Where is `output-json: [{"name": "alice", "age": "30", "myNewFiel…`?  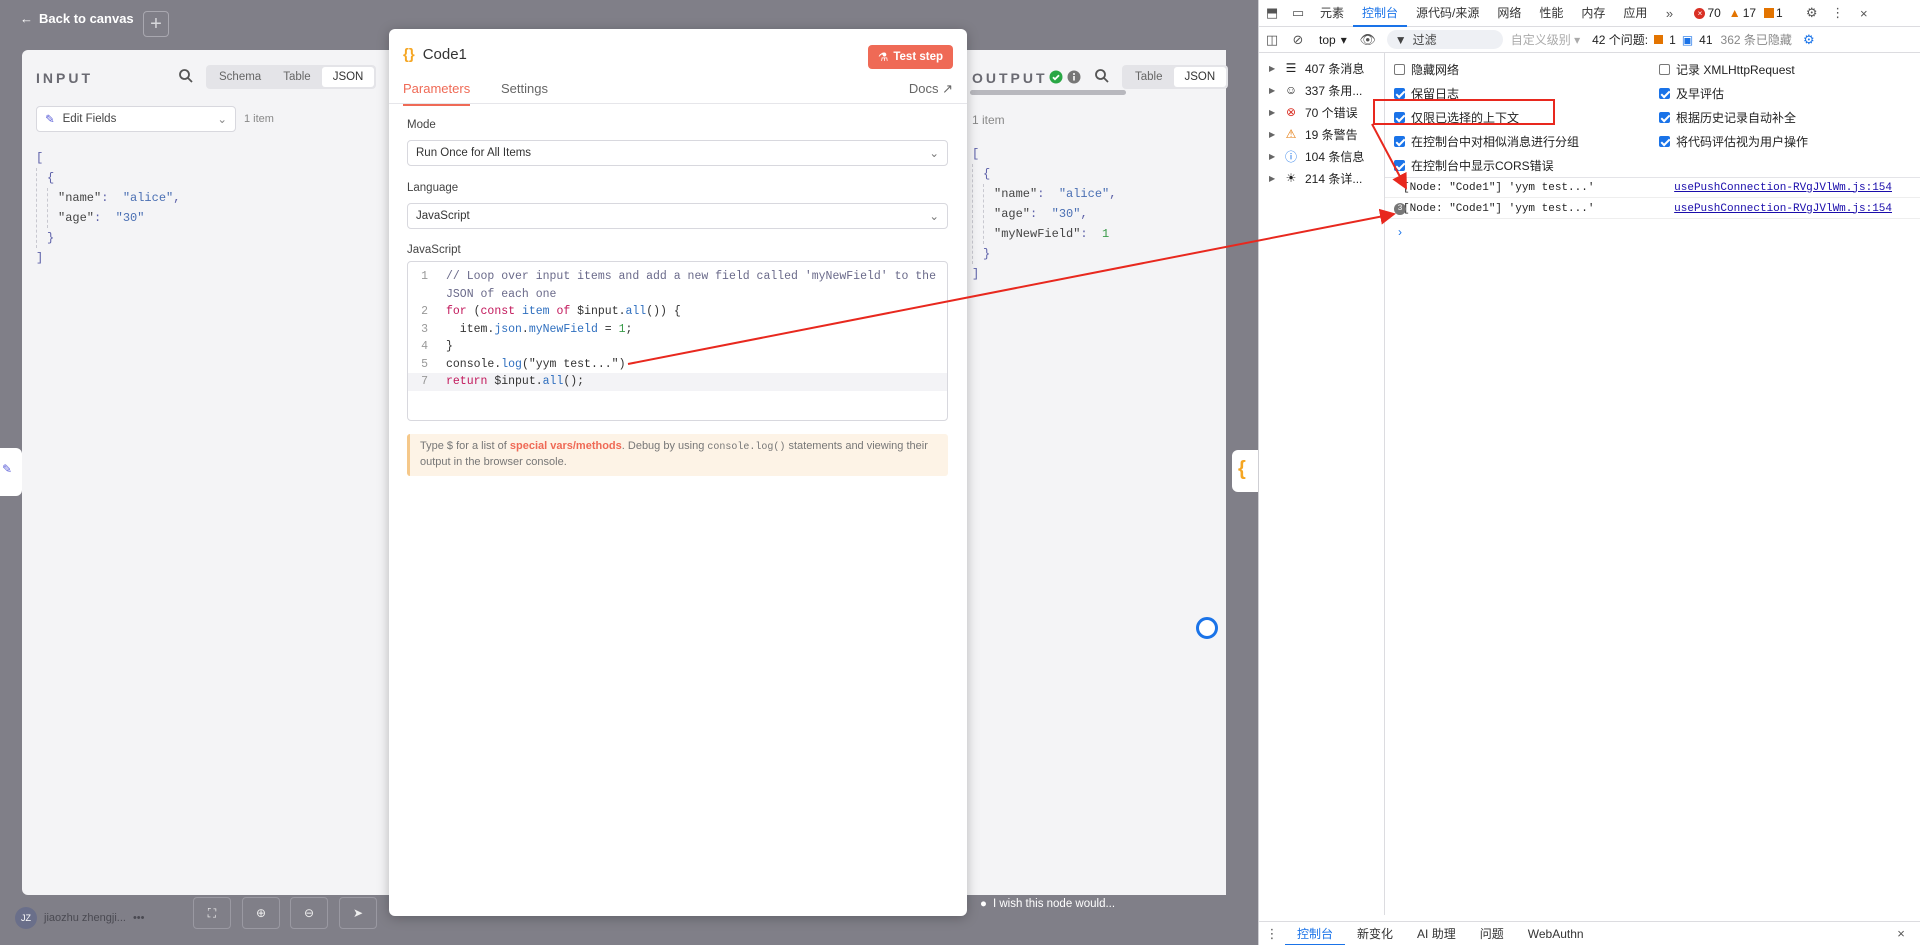
output-json: [{"name": "alice", "age": "30", "myNewFiel… is located at coordinates (1044, 214).